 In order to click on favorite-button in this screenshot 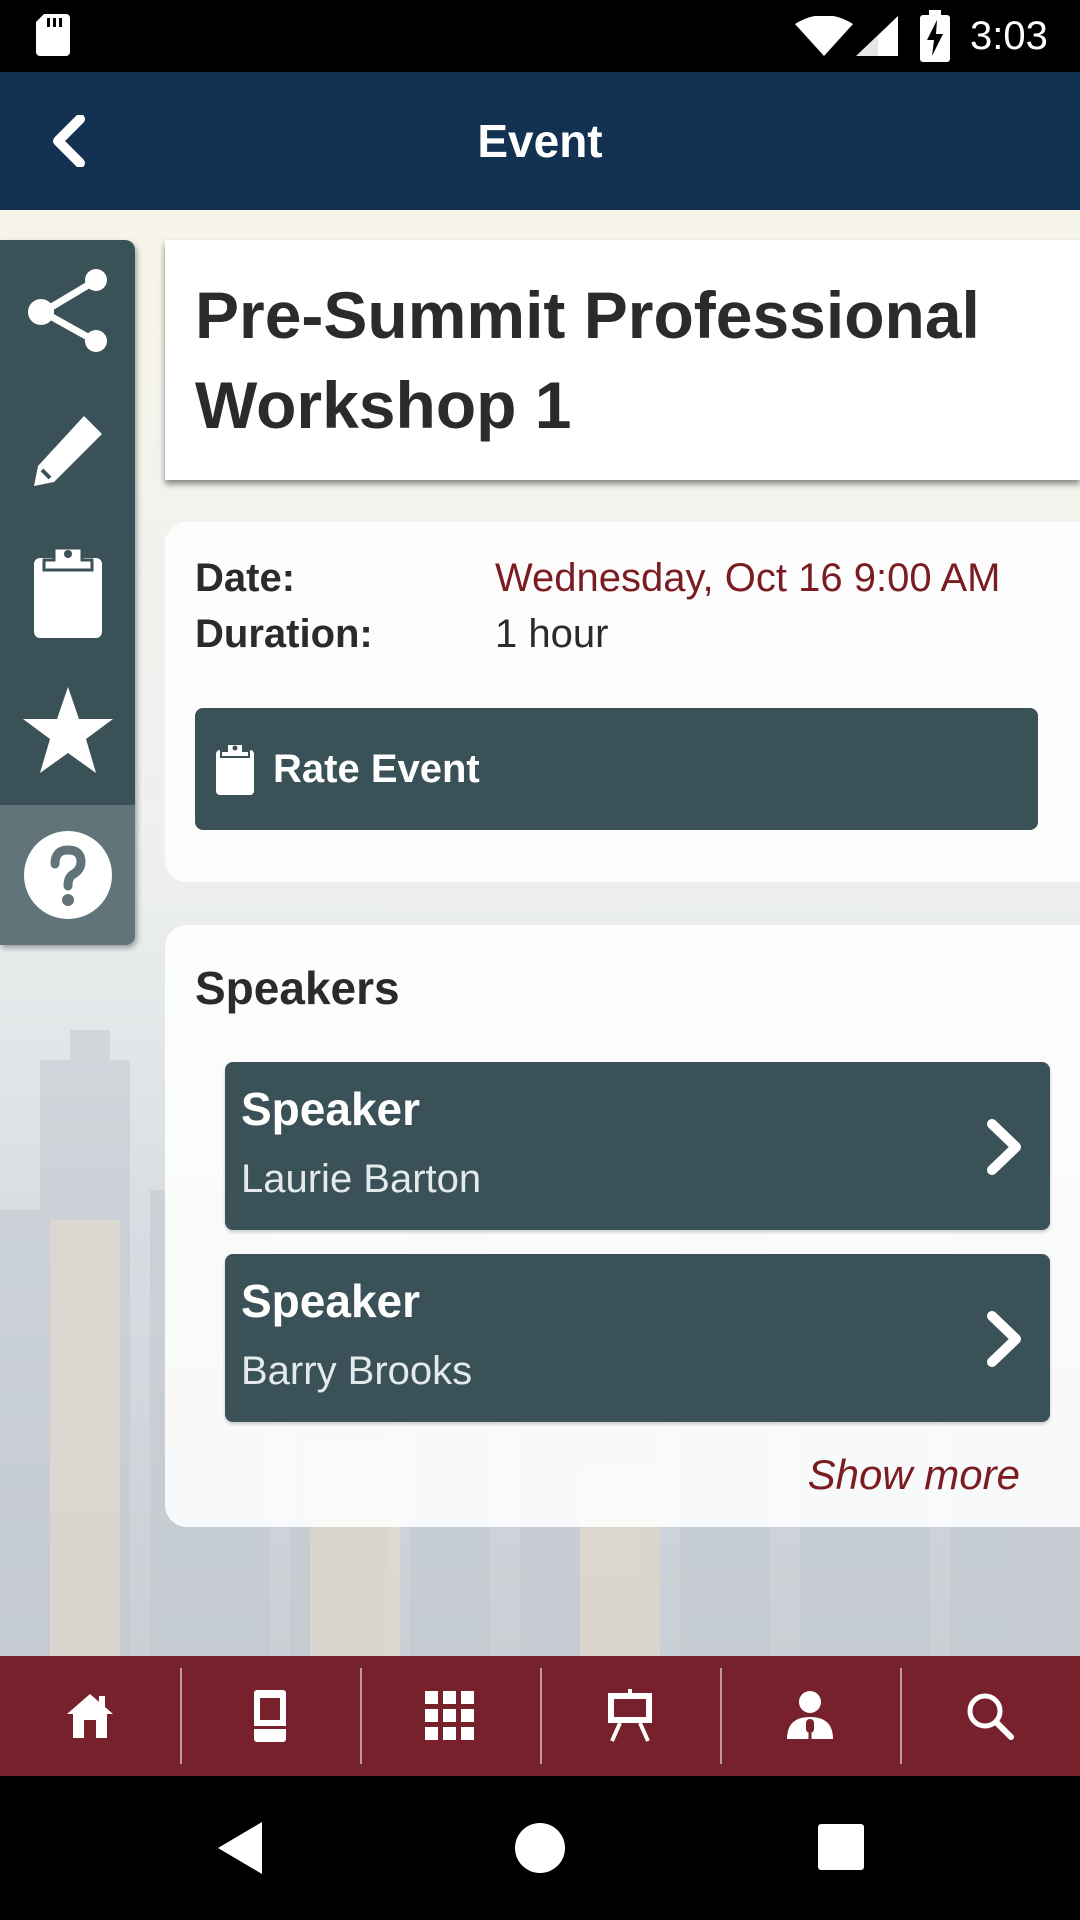, I will do `click(67, 730)`.